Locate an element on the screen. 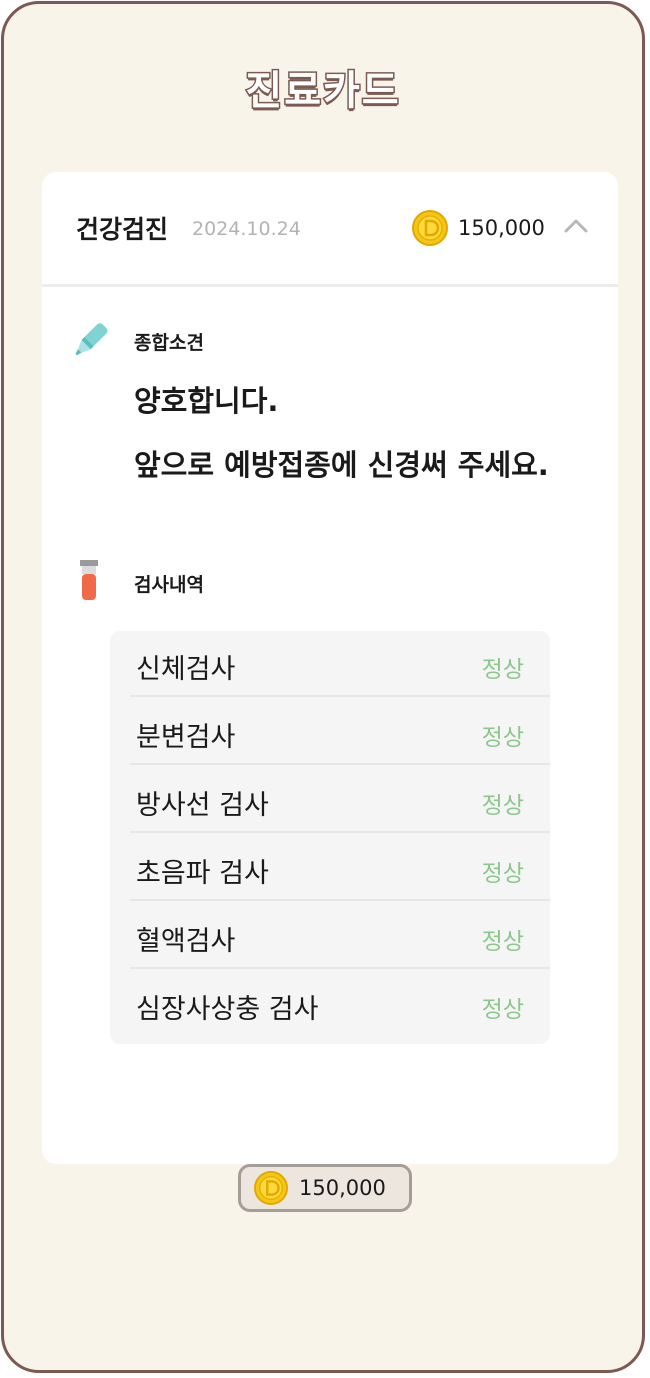 This screenshot has height=1378, width=650. exam-row: 신체검사 정상 is located at coordinates (340, 664).